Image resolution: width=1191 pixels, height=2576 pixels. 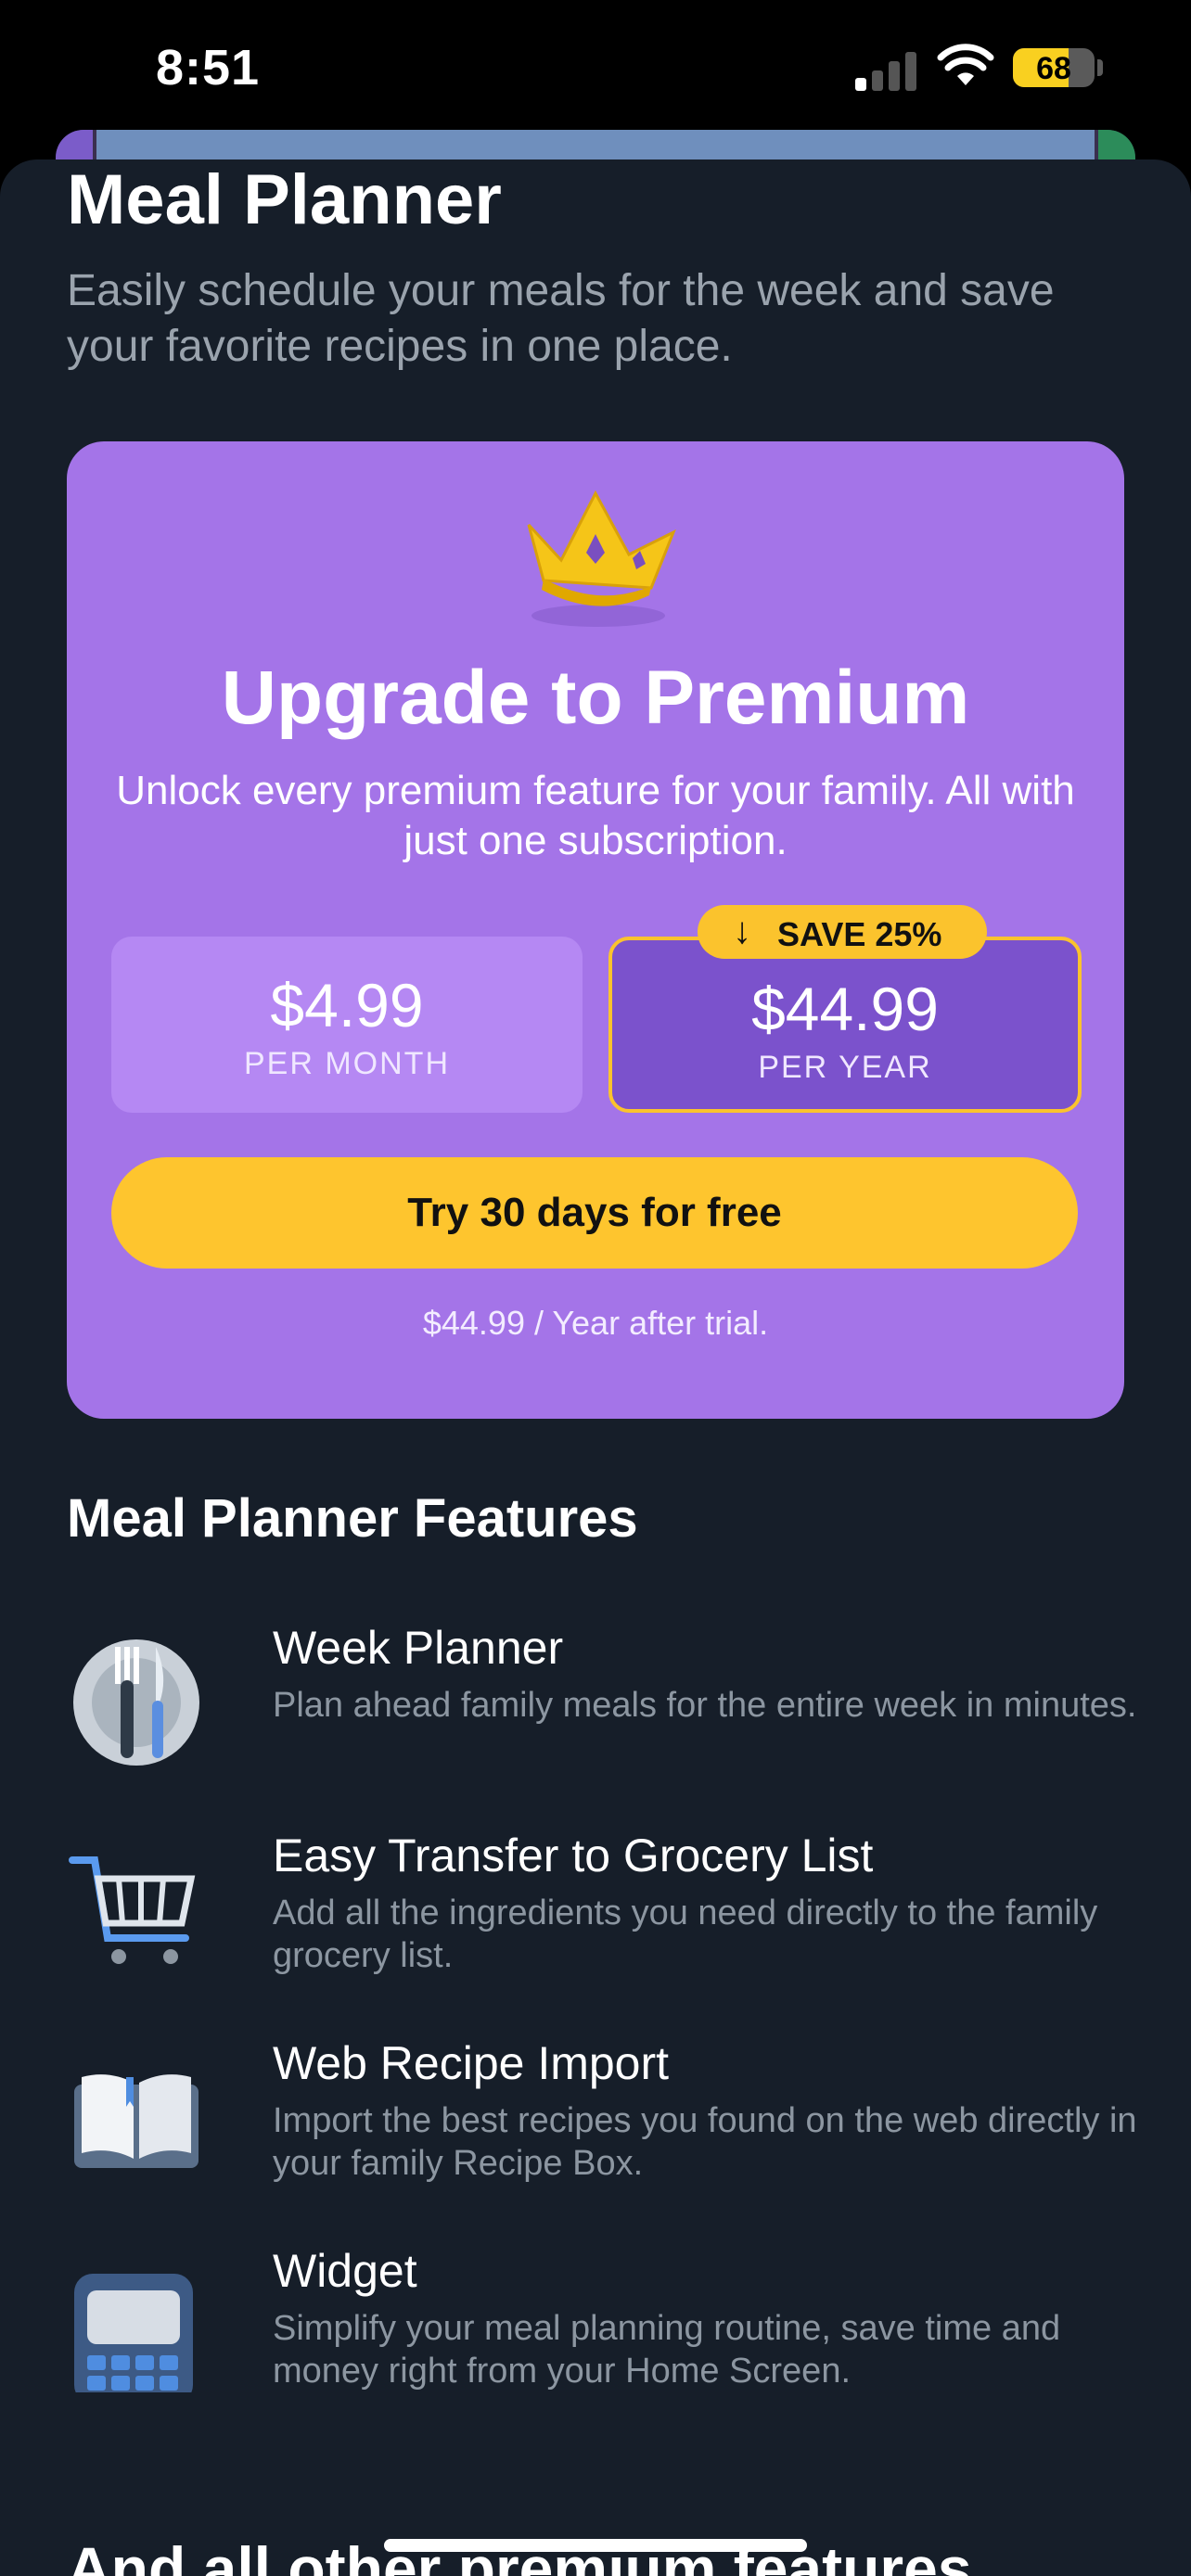 What do you see at coordinates (136, 1702) in the screenshot?
I see `fork-knife-plate-icon` at bounding box center [136, 1702].